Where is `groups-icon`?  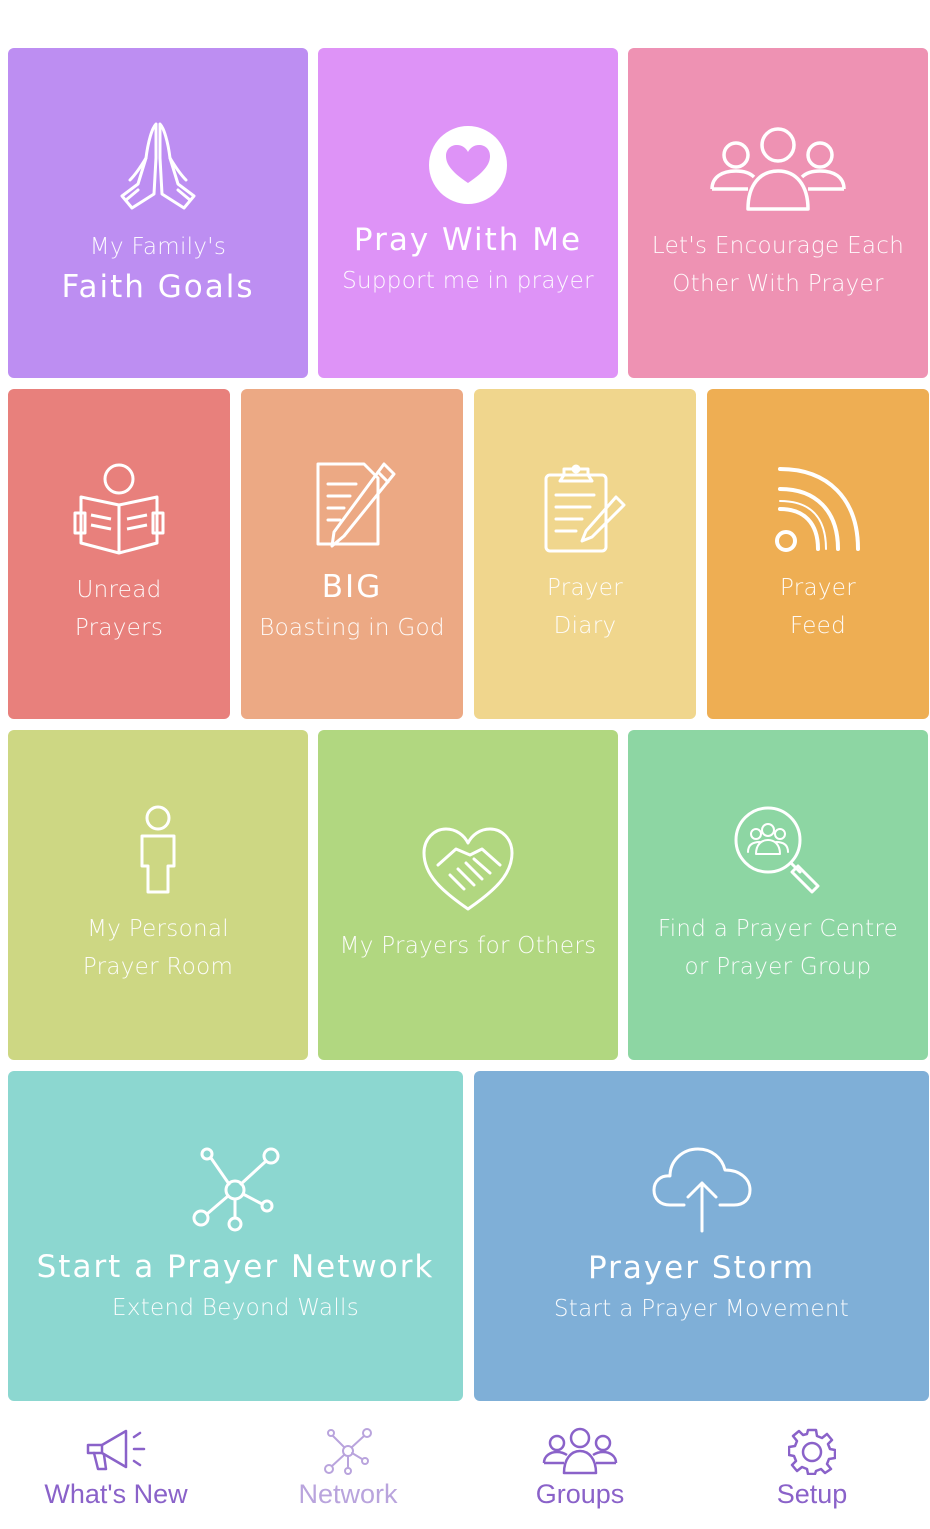 groups-icon is located at coordinates (580, 1451).